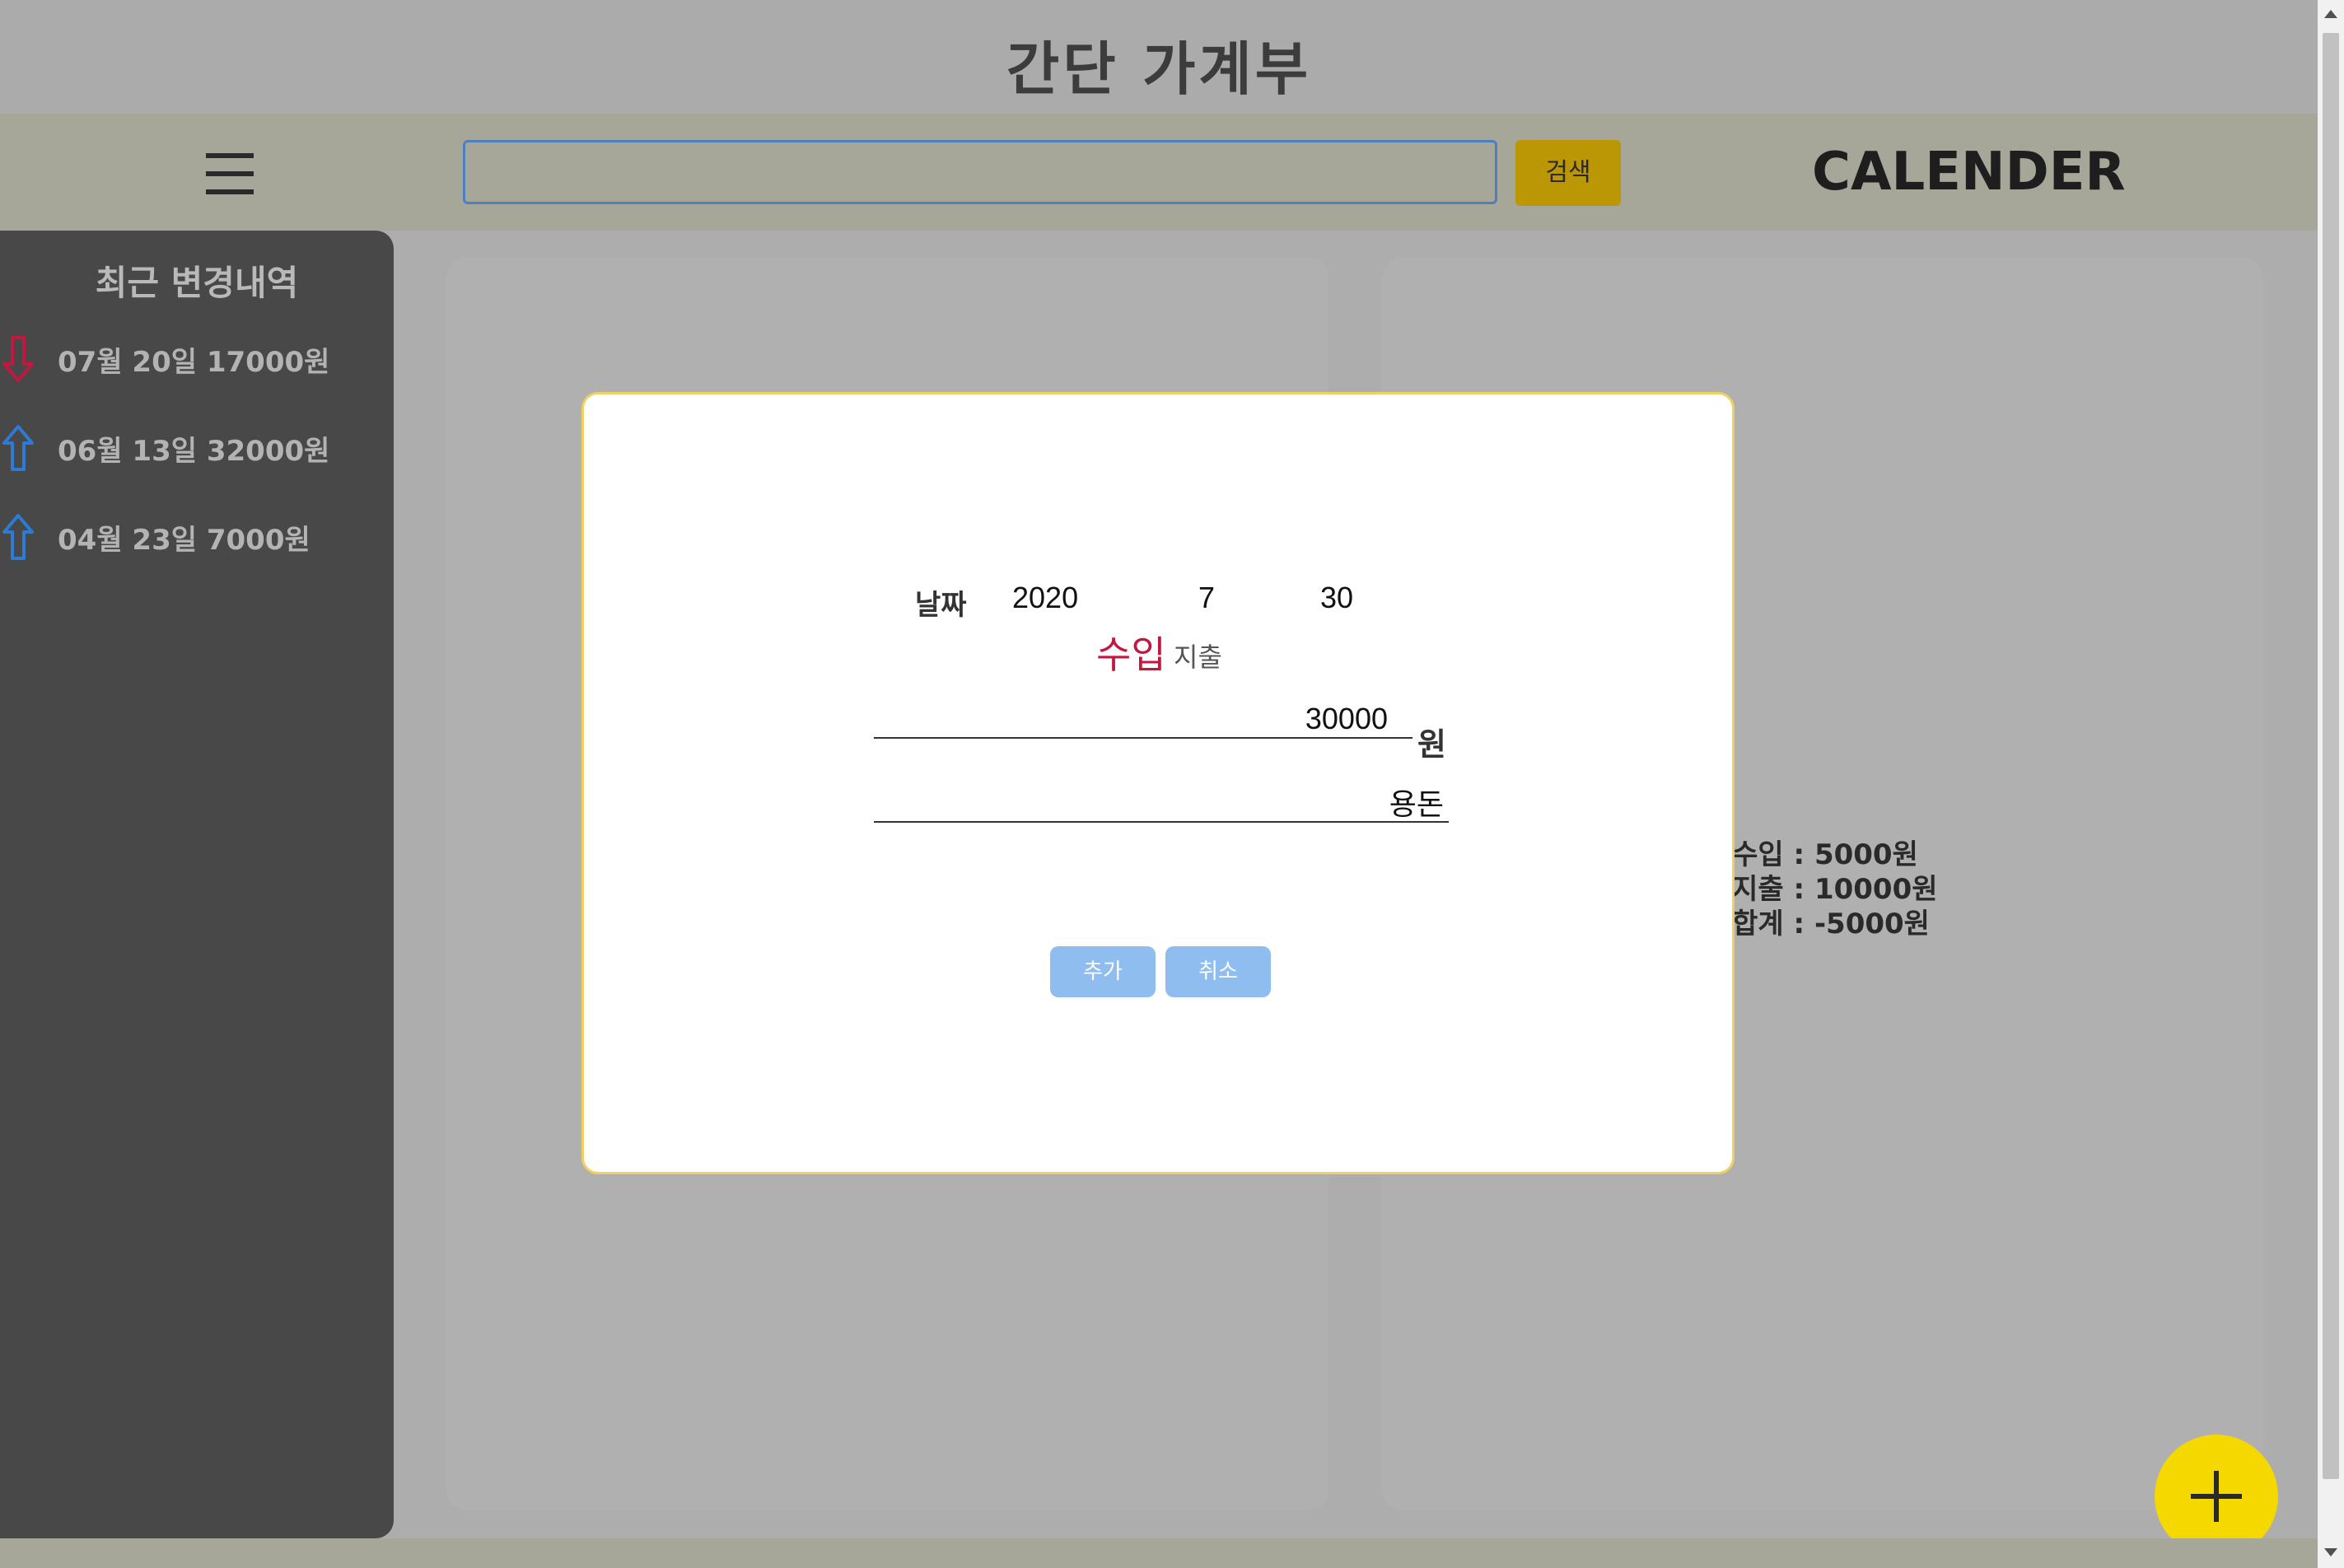  I want to click on add-button: 추가, so click(1103, 971).